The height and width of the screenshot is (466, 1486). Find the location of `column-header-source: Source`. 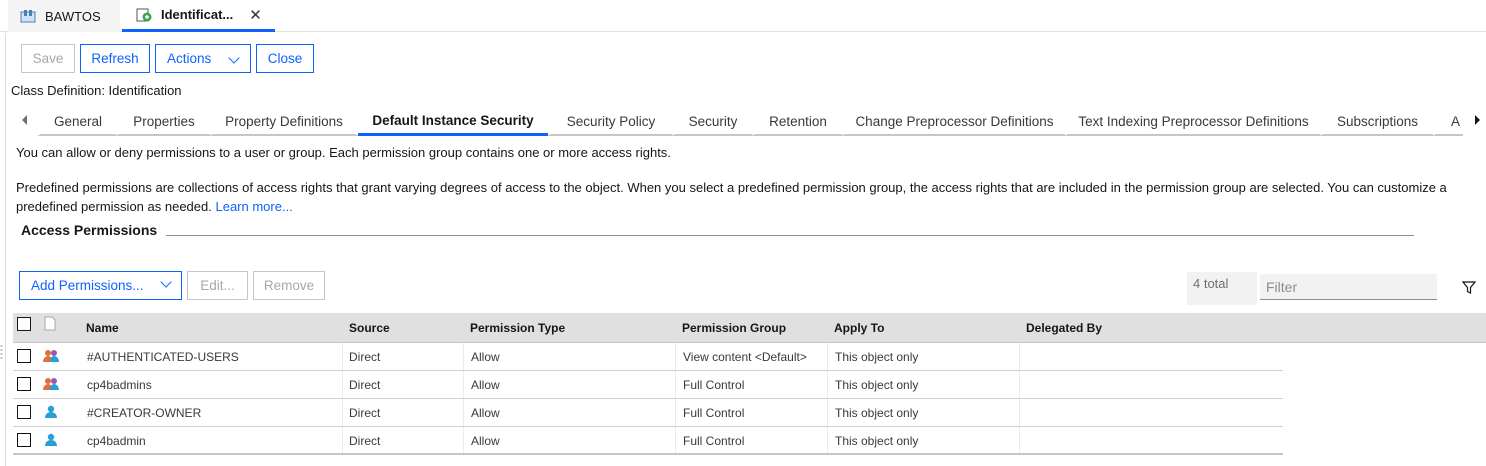

column-header-source: Source is located at coordinates (369, 328).